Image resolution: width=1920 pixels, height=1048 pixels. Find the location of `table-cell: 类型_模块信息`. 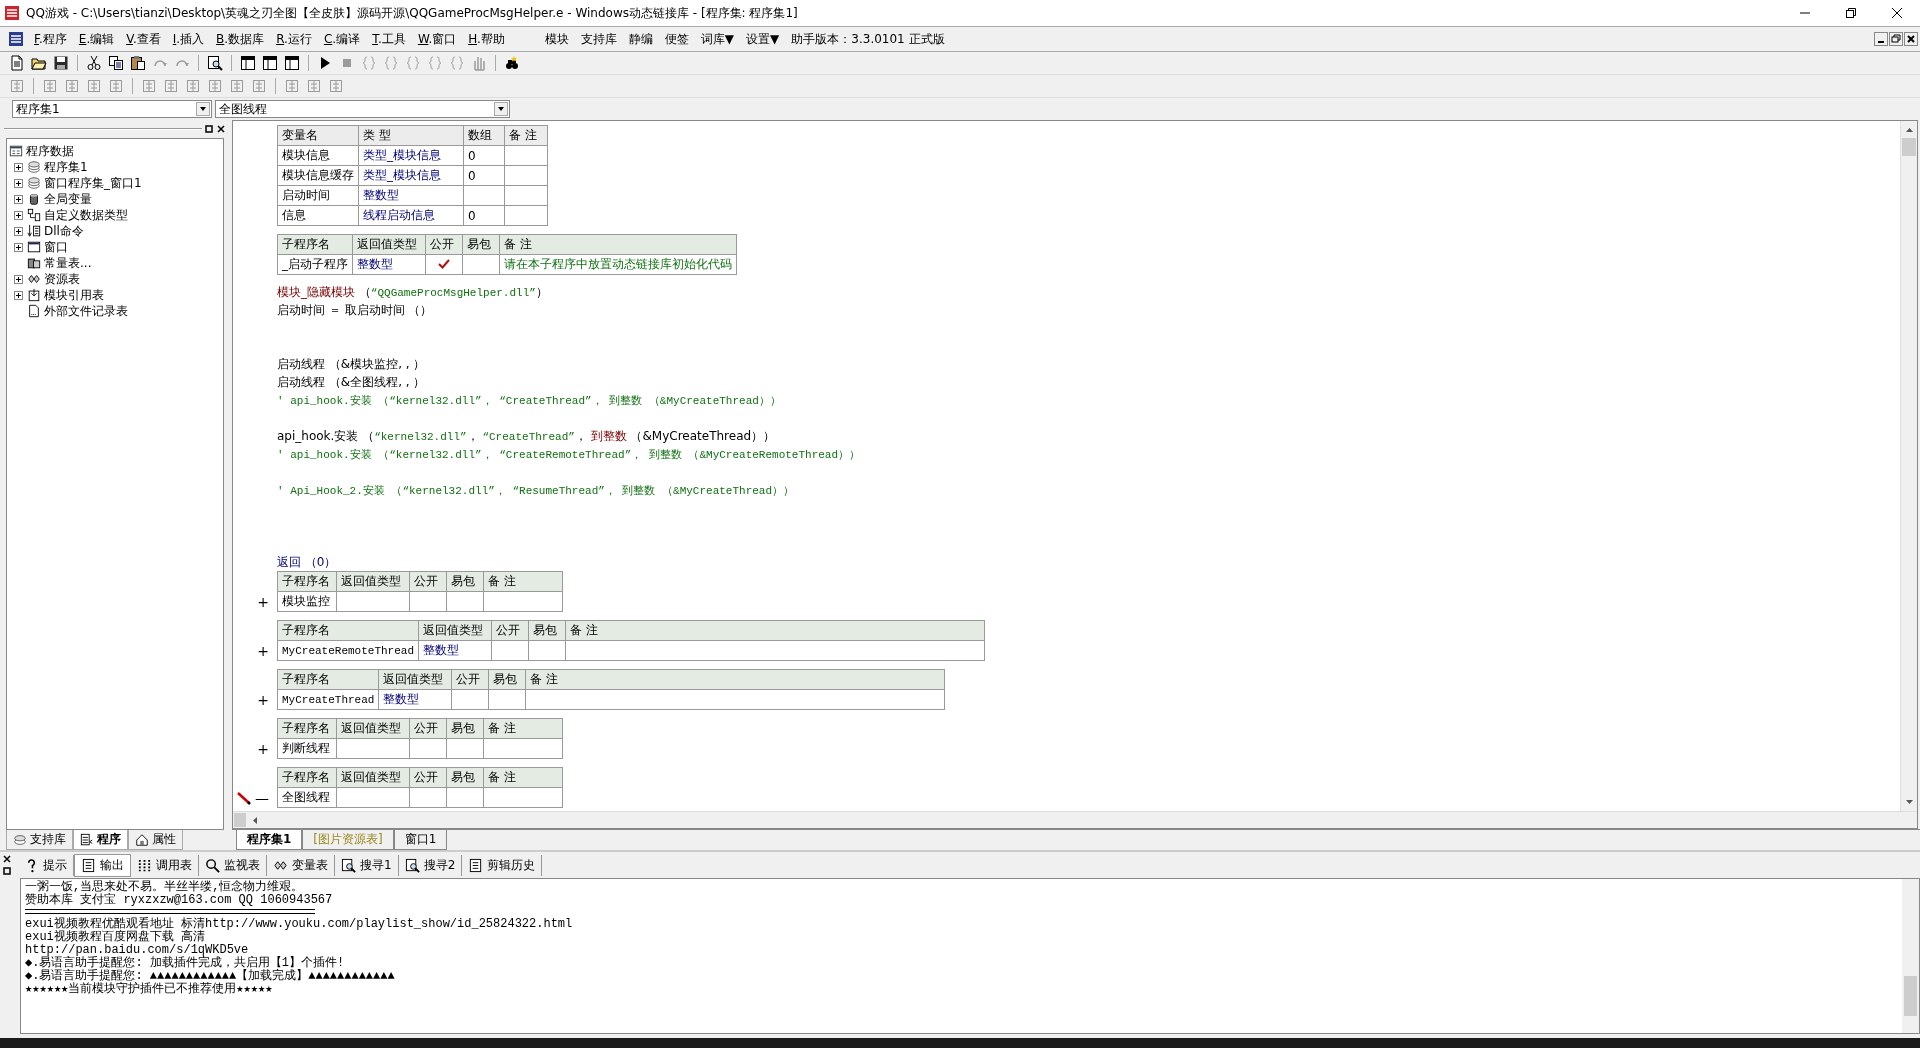

table-cell: 类型_模块信息 is located at coordinates (411, 175).